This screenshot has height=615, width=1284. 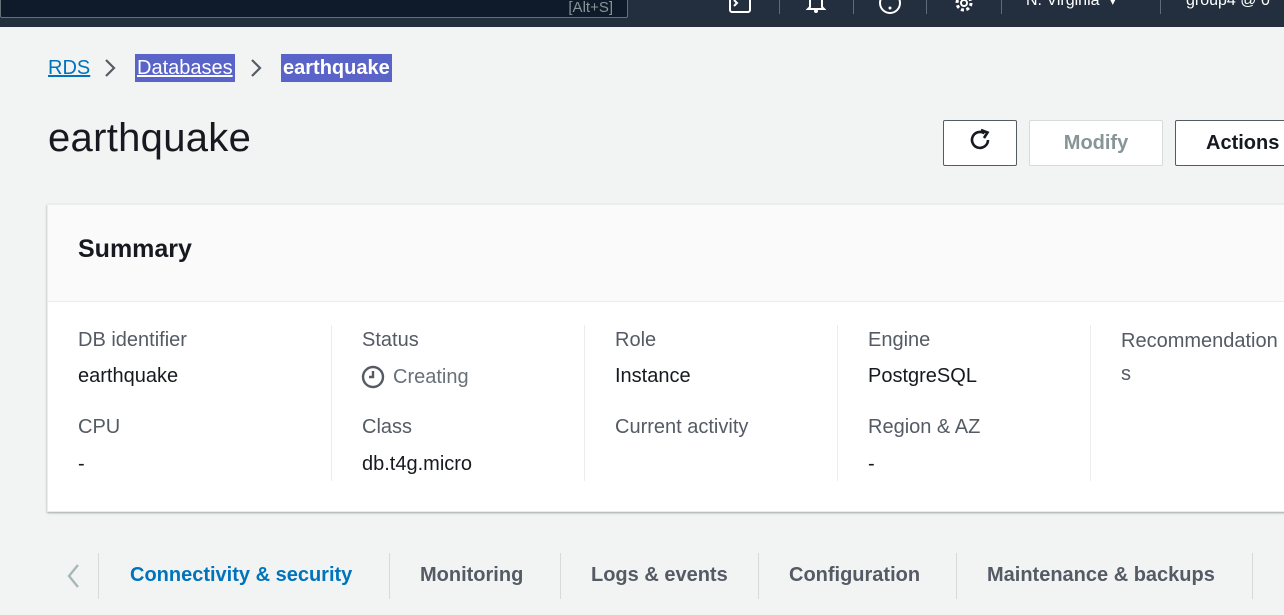 What do you see at coordinates (922, 376) in the screenshot?
I see `engine-value: PostgreSQL` at bounding box center [922, 376].